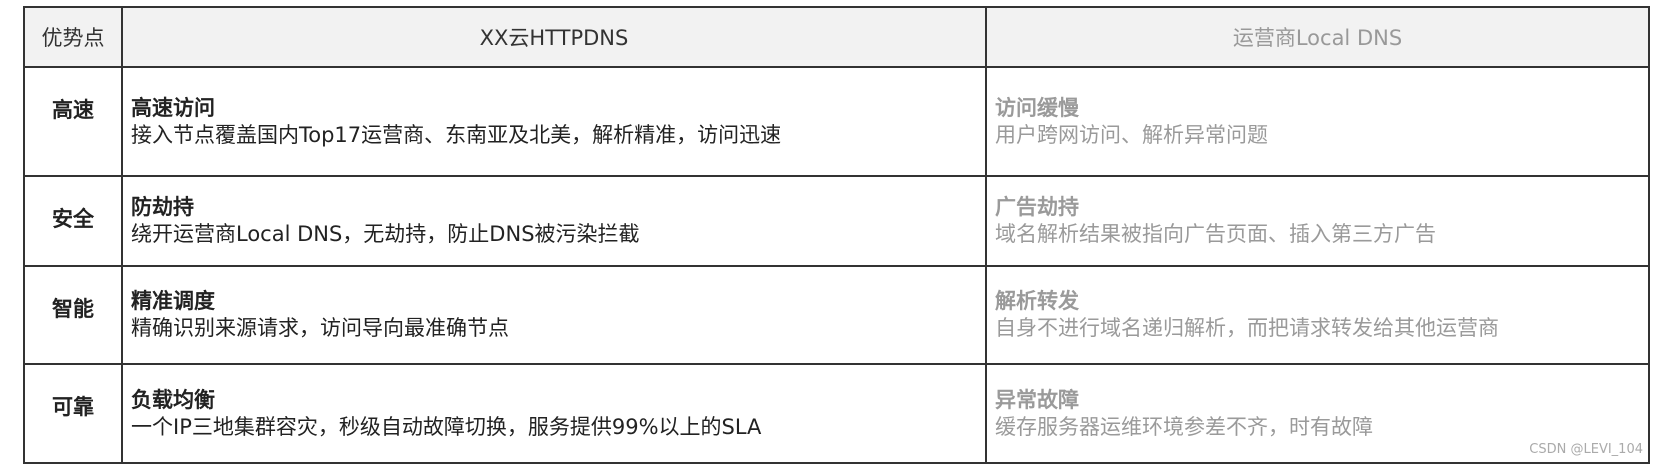  Describe the element at coordinates (73, 121) in the screenshot. I see `row-key: 高速` at that location.